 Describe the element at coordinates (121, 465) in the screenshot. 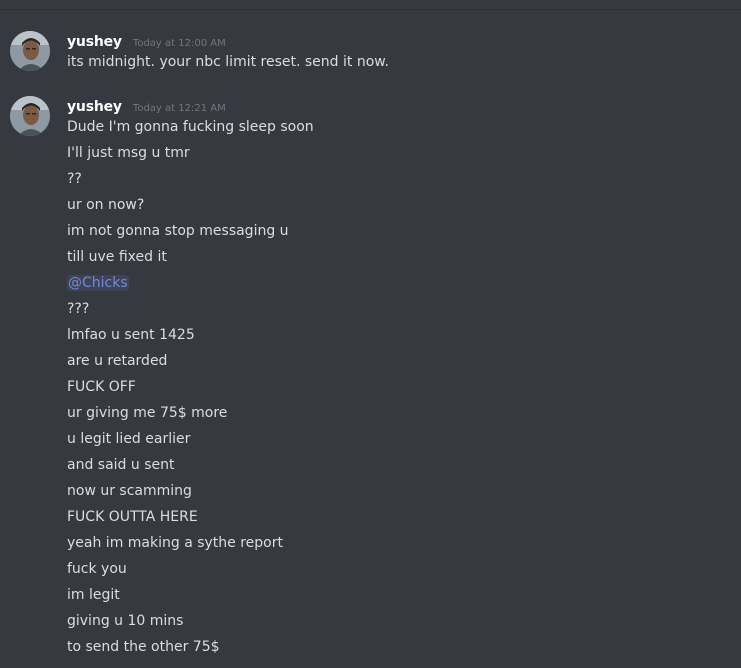

I see `message-text: and said u sent` at that location.